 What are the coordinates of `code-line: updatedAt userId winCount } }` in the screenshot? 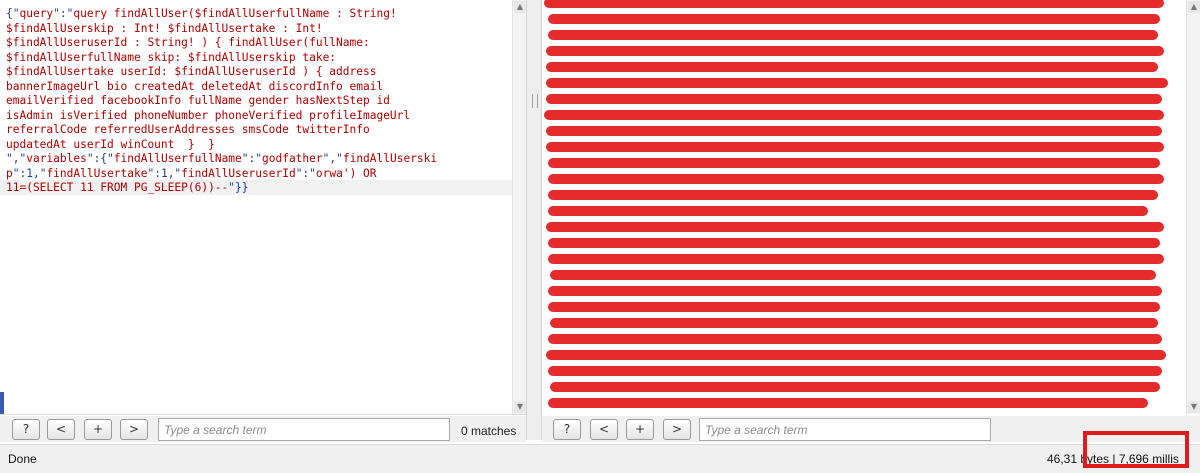 It's located at (264, 145).